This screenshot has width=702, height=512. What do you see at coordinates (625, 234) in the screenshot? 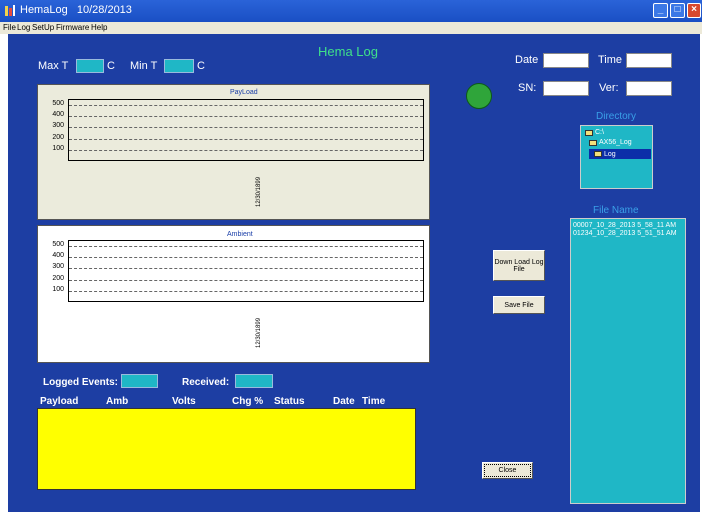
I see `file-item: 01234_10_28_2013 5_51_51 AM` at bounding box center [625, 234].